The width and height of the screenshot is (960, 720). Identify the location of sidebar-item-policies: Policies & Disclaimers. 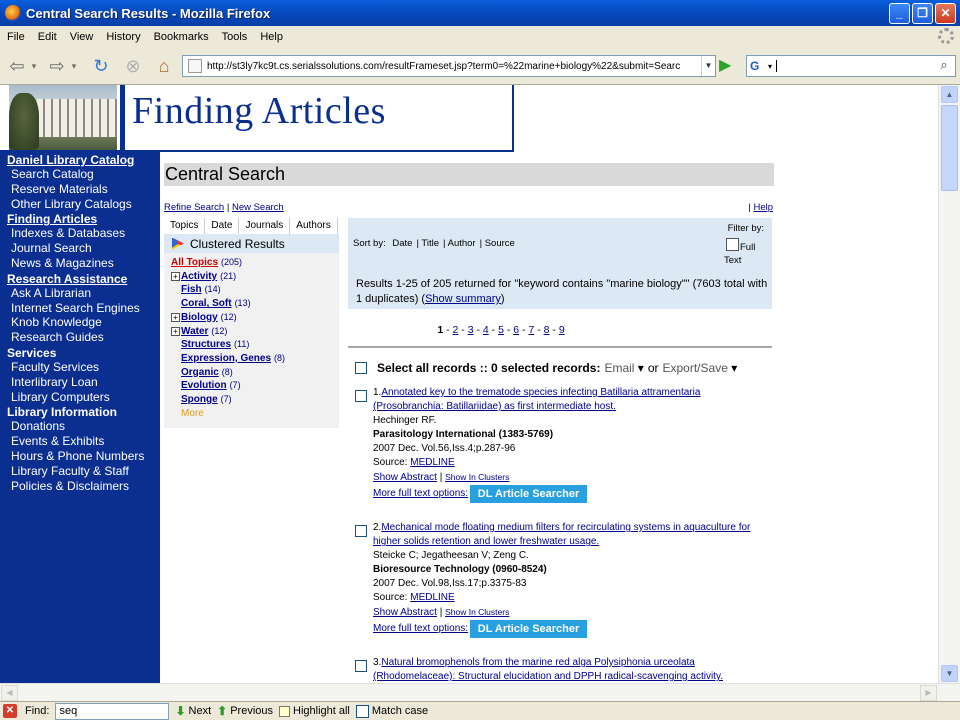
(85, 486).